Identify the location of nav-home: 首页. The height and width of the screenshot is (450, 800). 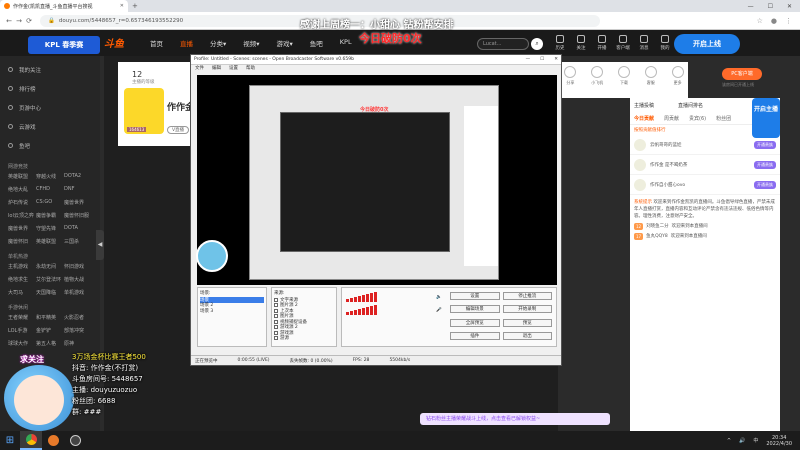
(156, 43).